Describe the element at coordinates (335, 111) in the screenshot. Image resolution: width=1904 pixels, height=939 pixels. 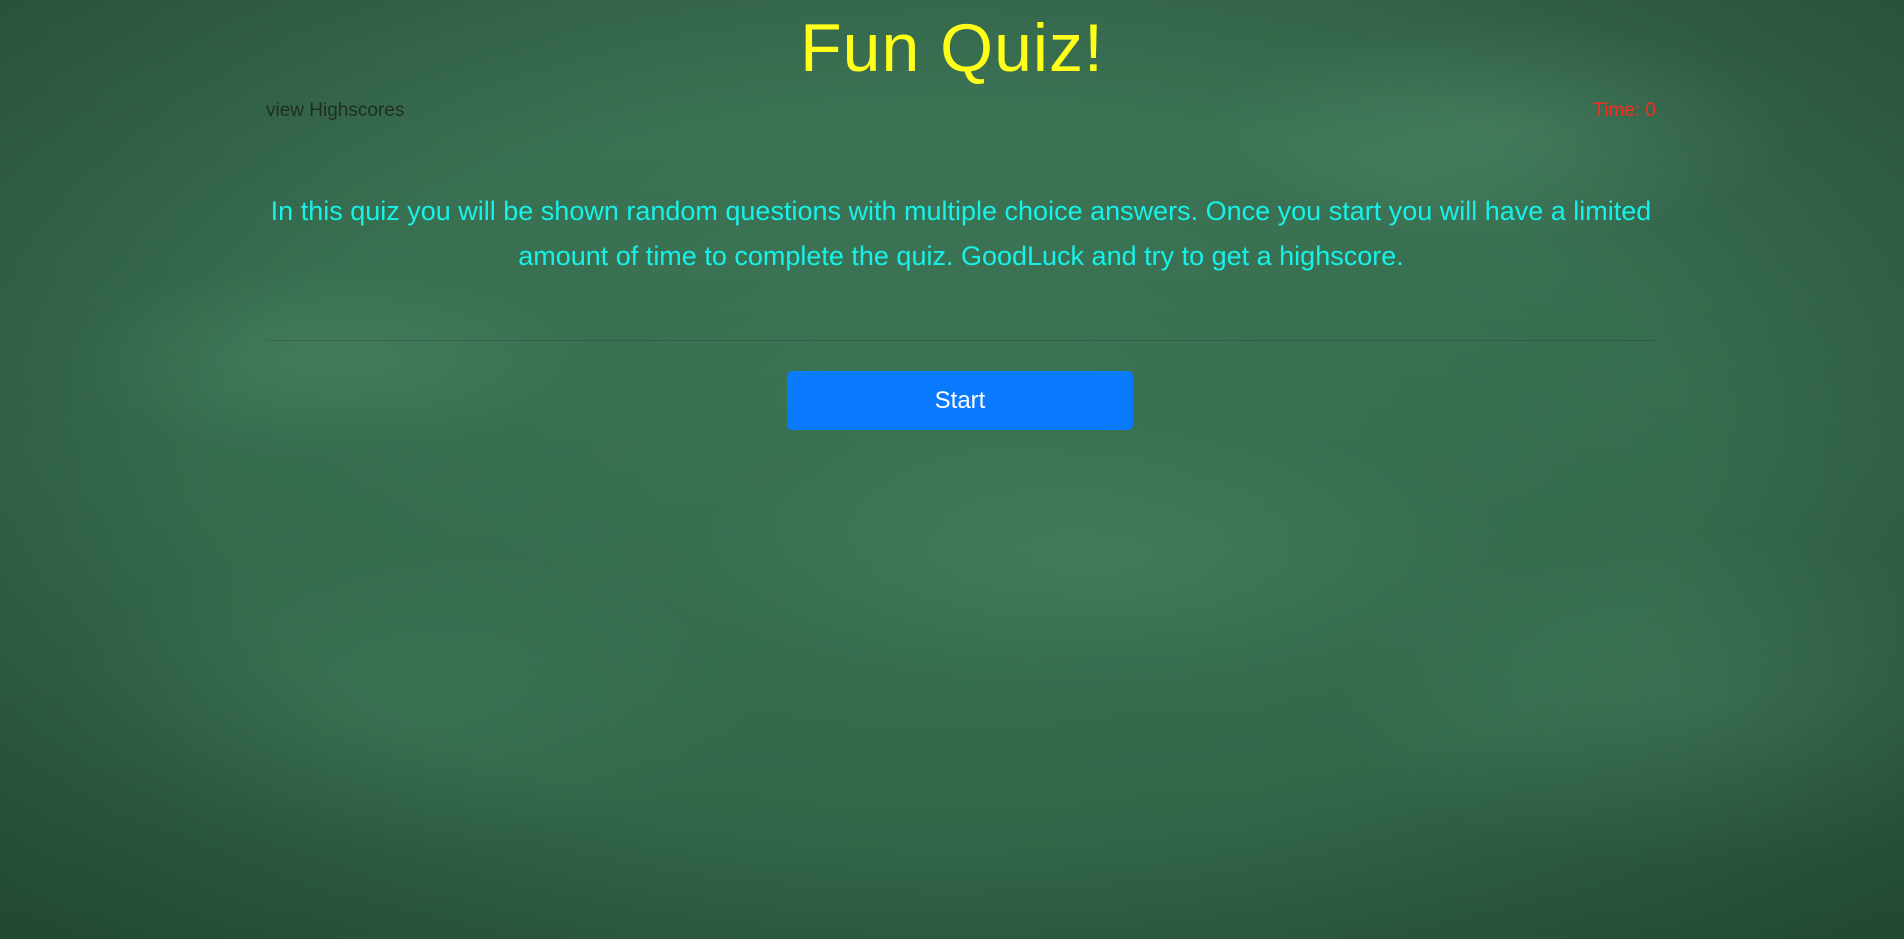
I see `view-highscores-link: view Highscores` at that location.